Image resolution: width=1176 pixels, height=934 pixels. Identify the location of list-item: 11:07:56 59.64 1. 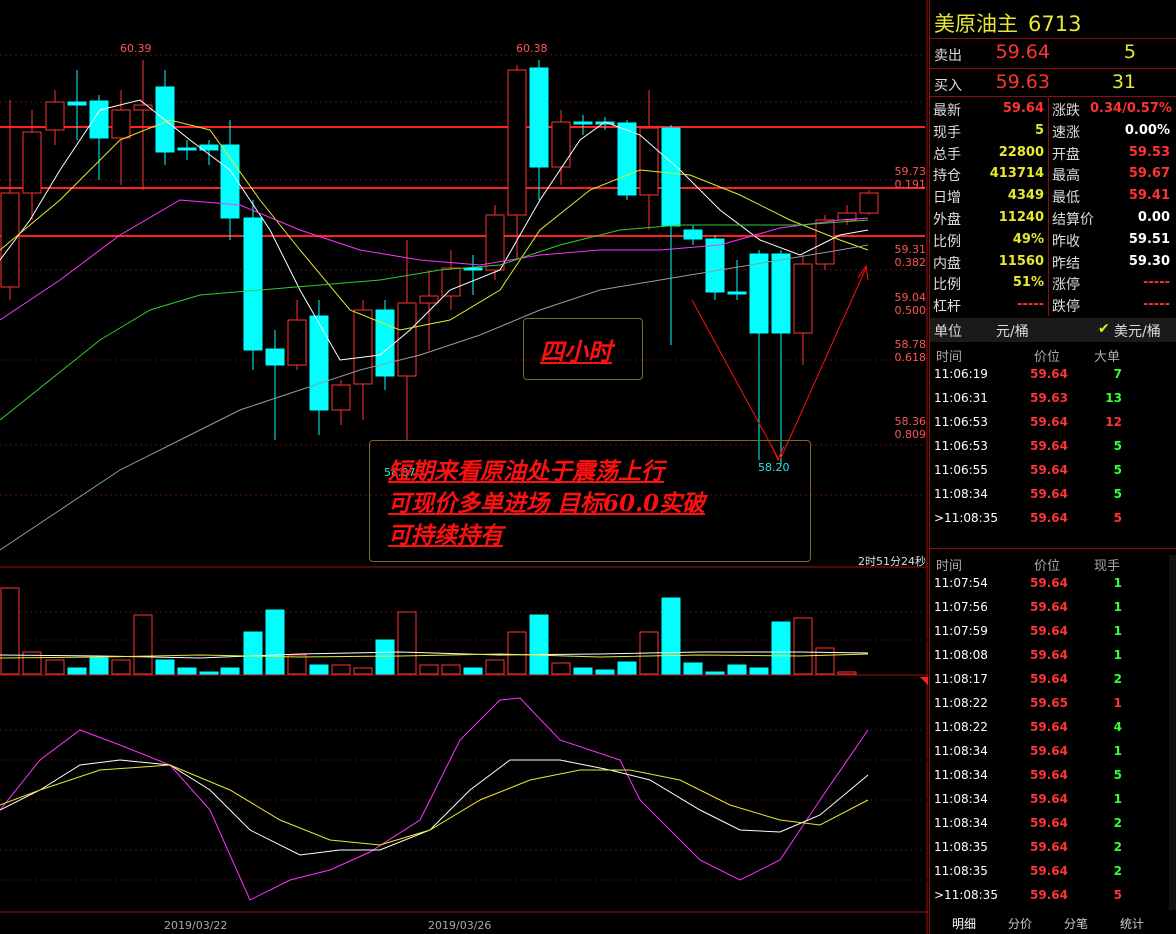
(1049, 608).